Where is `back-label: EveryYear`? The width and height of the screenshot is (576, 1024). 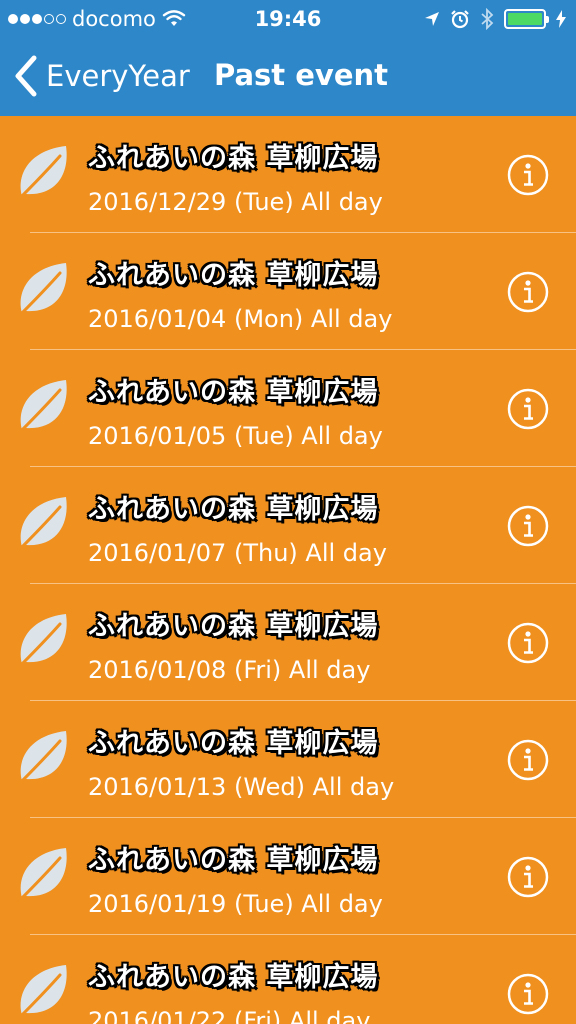 back-label: EveryYear is located at coordinates (118, 76).